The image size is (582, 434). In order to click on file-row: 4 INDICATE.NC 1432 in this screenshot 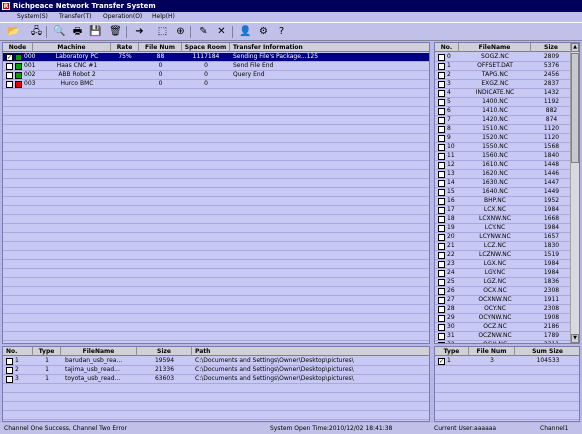, I will do `click(503, 93)`.